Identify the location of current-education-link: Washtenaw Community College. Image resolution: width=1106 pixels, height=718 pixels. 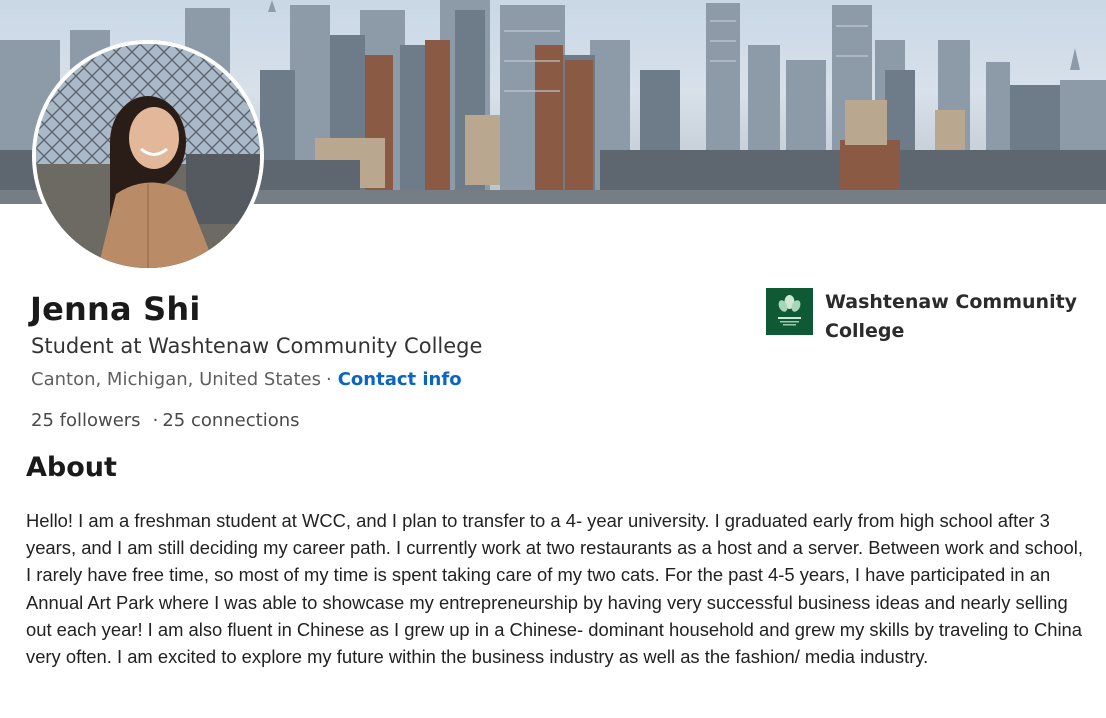
(925, 317).